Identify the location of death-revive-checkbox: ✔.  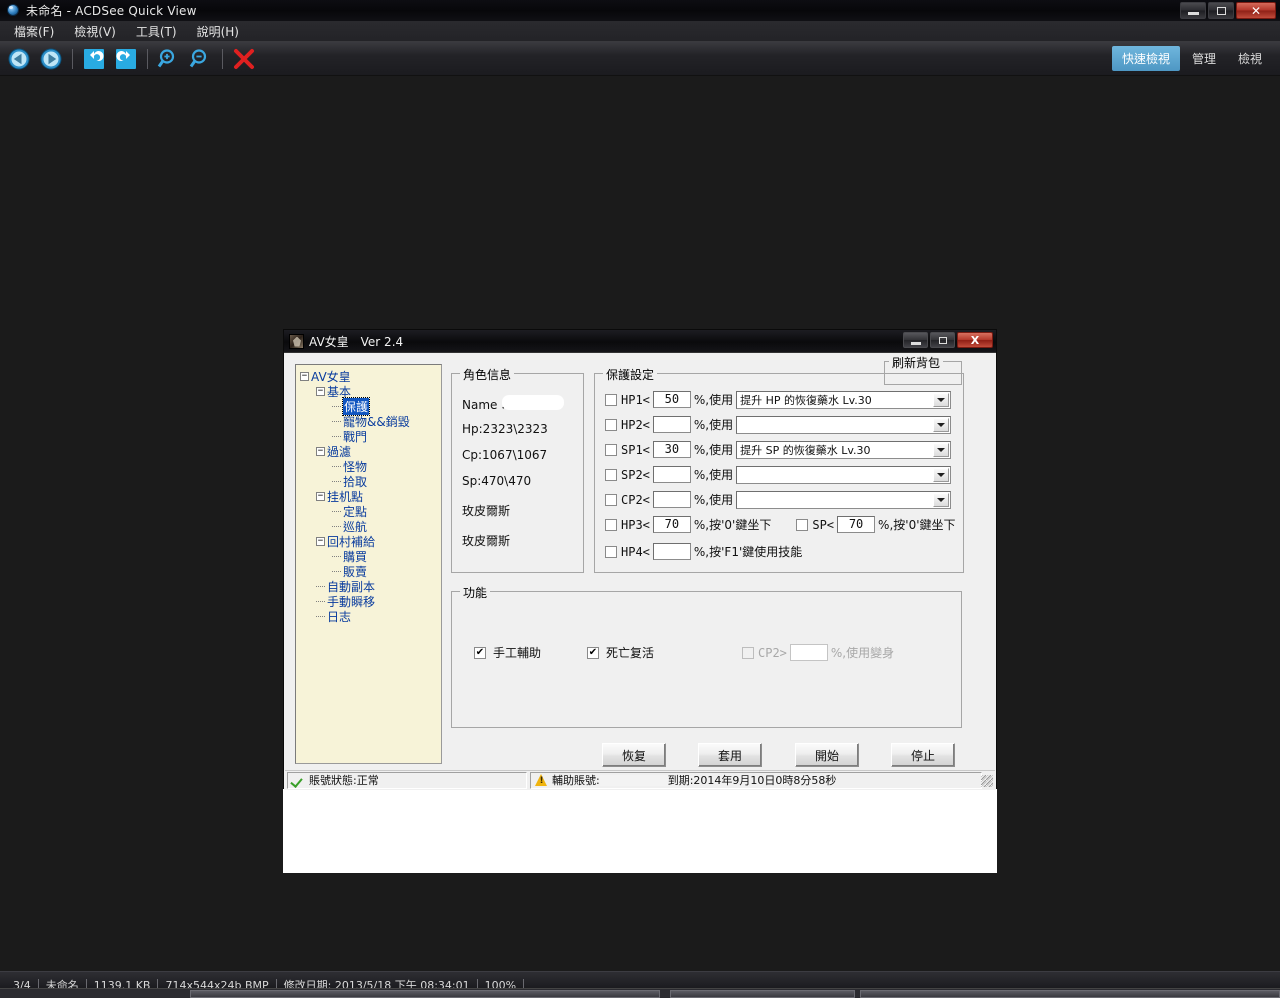
(593, 652).